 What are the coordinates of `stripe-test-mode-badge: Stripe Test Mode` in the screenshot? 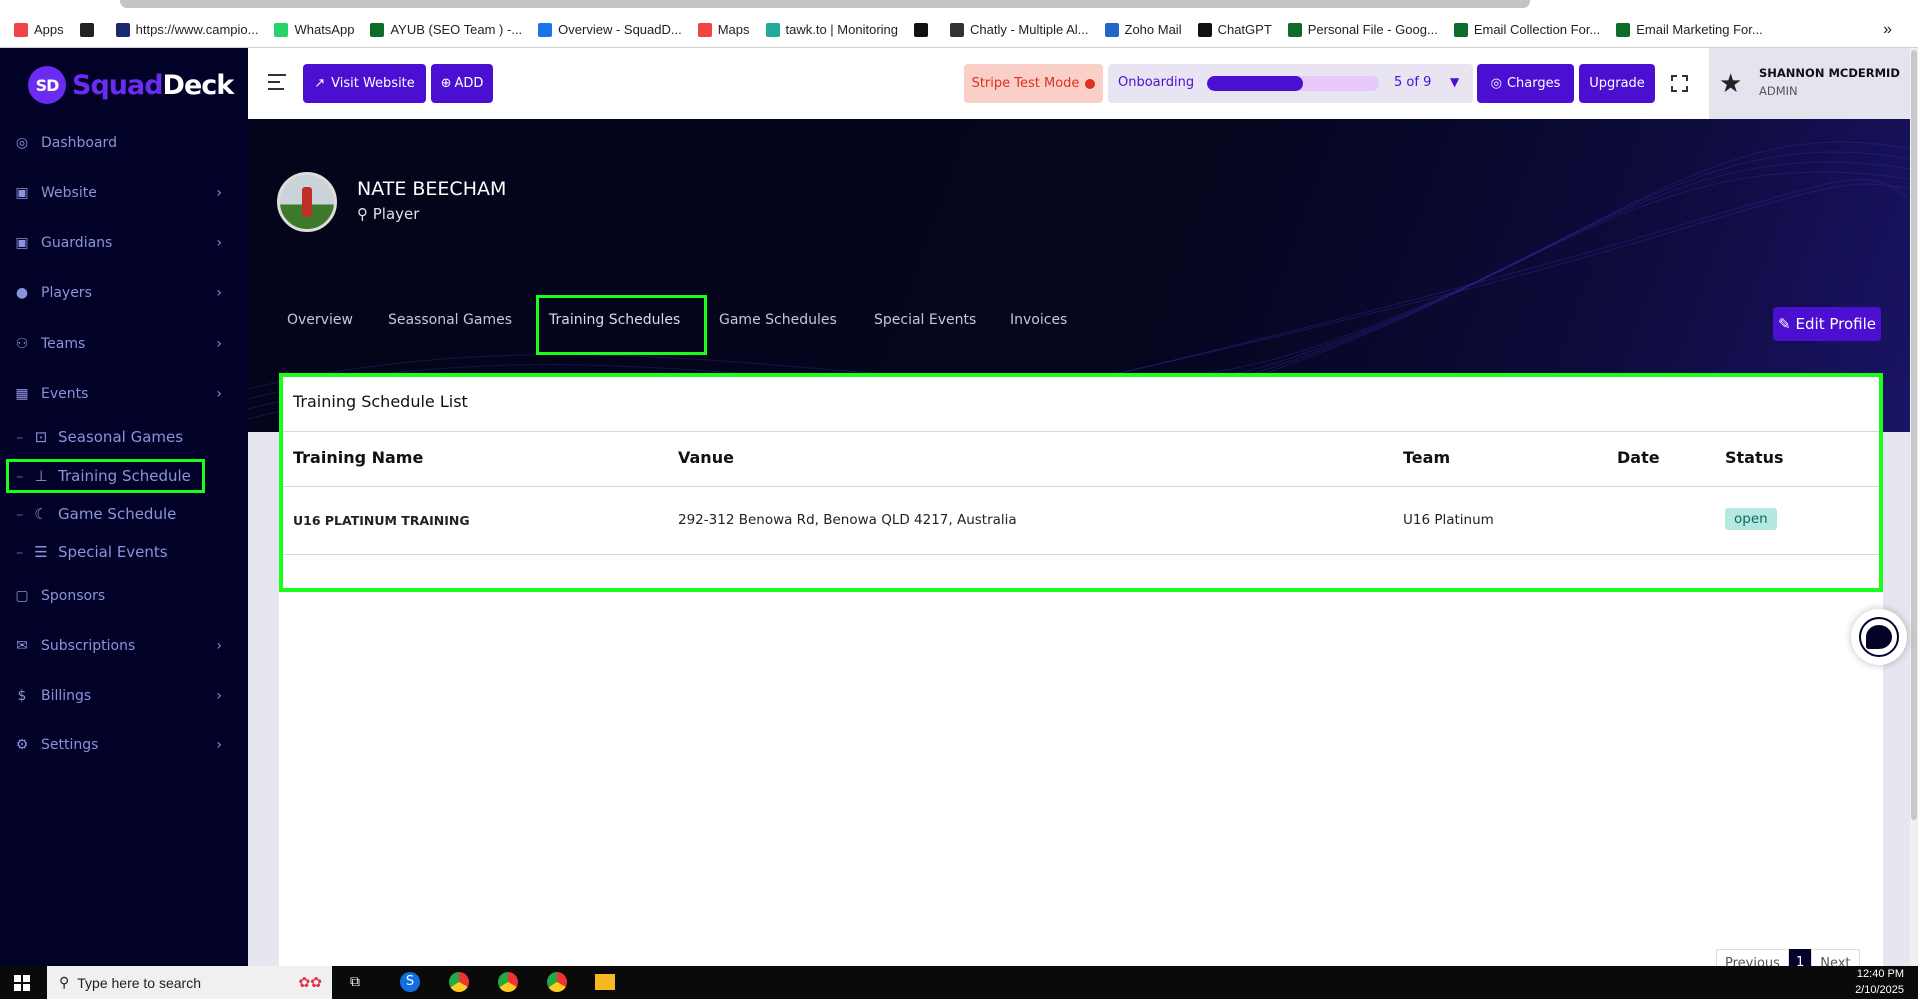 It's located at (1033, 83).